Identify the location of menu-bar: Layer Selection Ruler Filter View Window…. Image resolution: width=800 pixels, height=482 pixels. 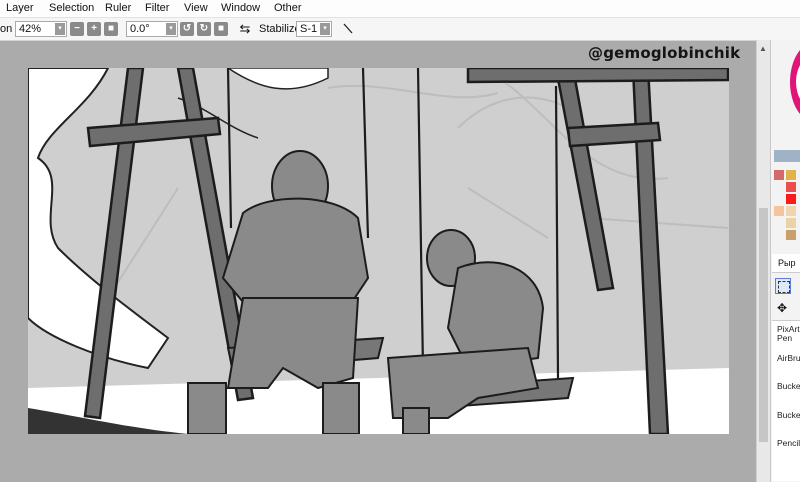
(400, 9).